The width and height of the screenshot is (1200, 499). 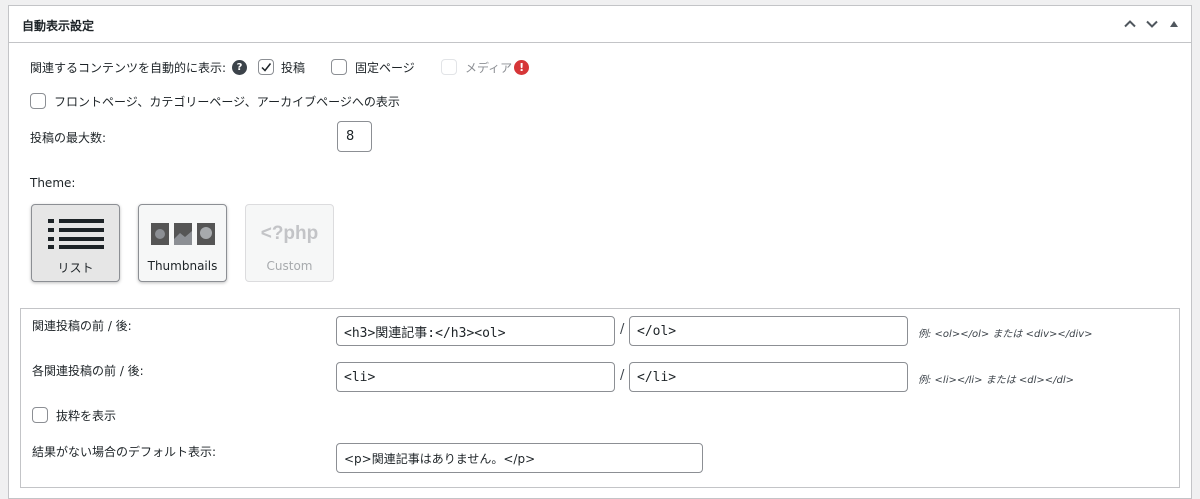 I want to click on theme-option-thumbnails: Thumbnails, so click(x=182, y=243).